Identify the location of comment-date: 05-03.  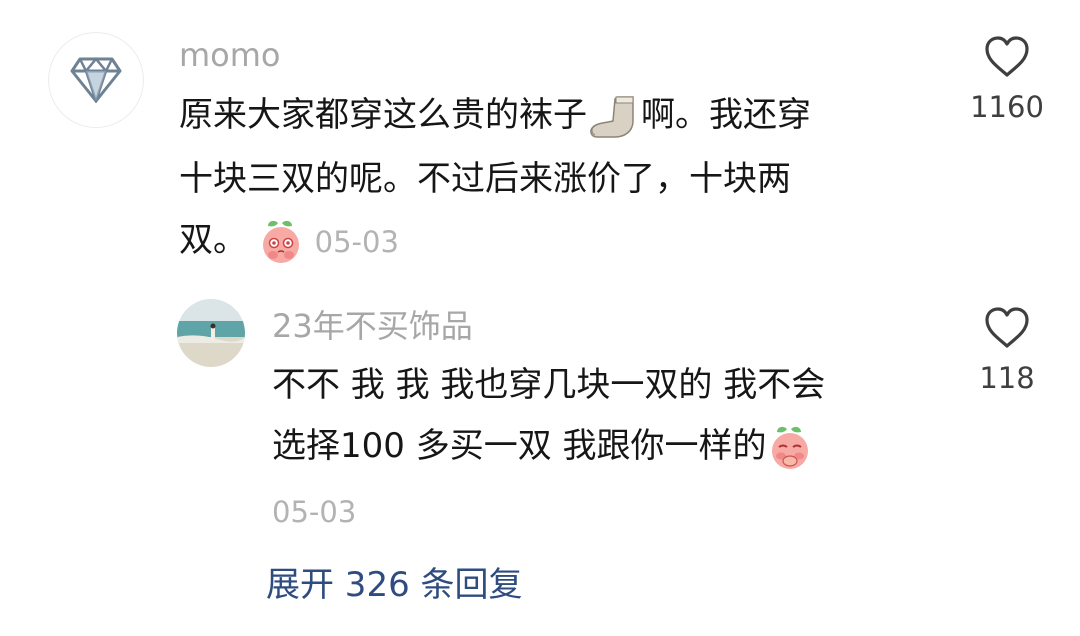
(356, 241).